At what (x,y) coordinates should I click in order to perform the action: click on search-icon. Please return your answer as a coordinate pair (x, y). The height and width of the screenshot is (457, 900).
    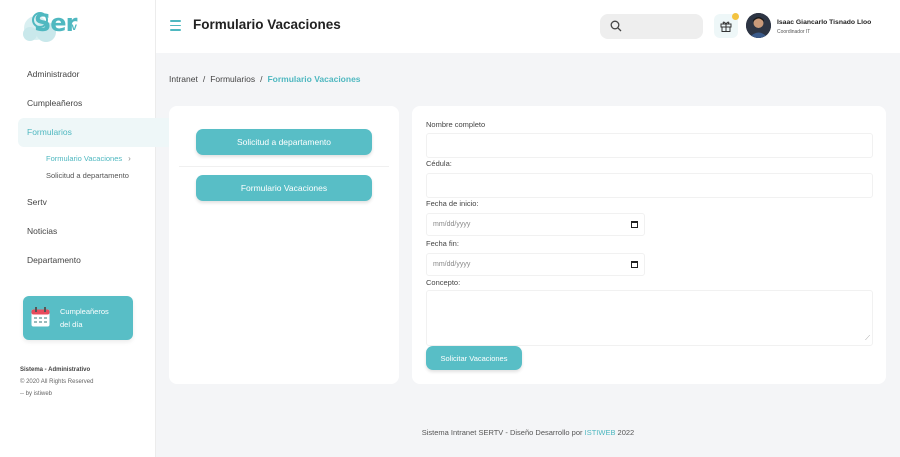
    Looking at the image, I should click on (616, 26).